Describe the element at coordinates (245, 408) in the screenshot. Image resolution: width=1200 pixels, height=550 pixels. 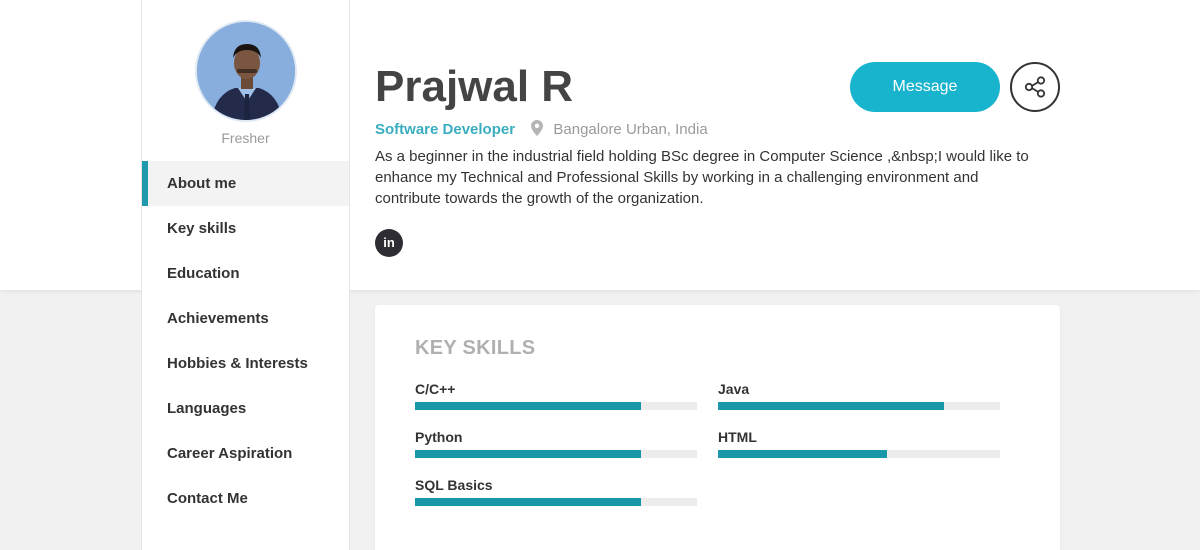
I see `sidebar-item-languages: Languages` at that location.